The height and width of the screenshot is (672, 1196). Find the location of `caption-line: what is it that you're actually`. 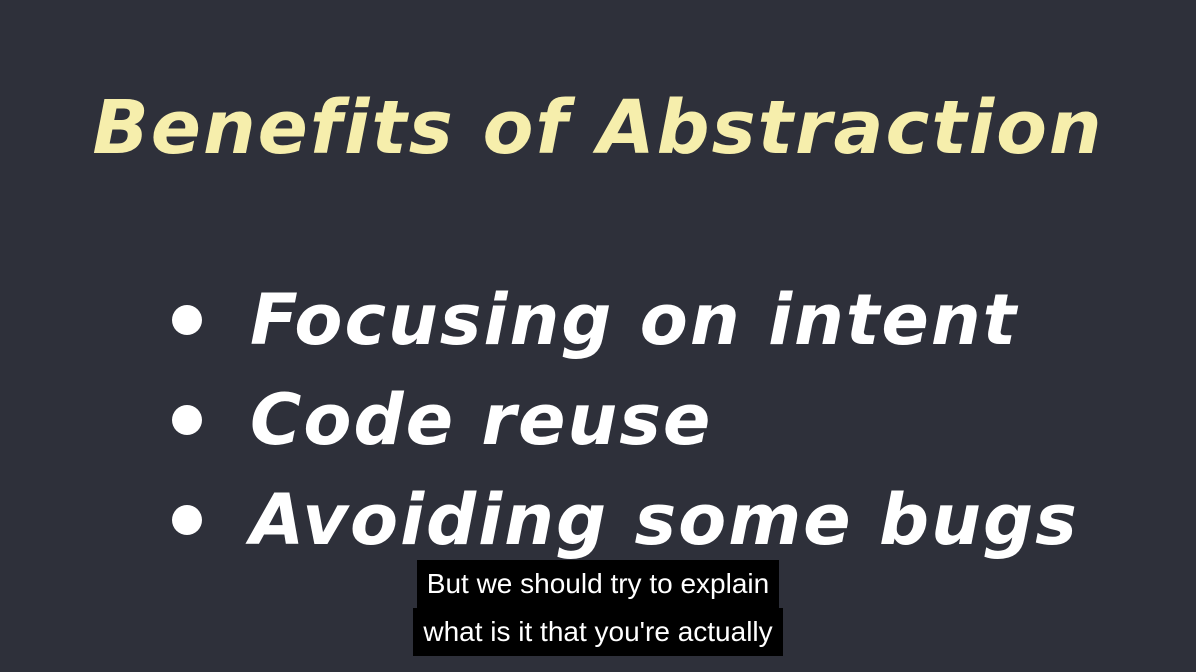

caption-line: what is it that you're actually is located at coordinates (598, 632).